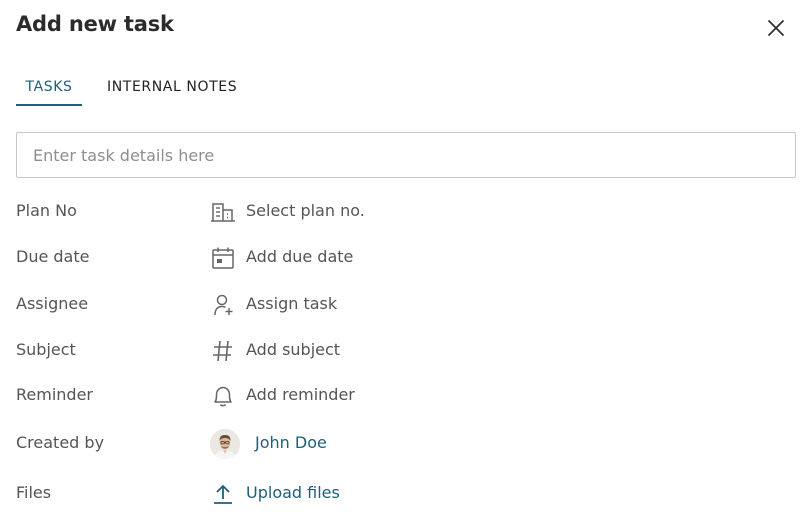 The width and height of the screenshot is (804, 518). Describe the element at coordinates (223, 212) in the screenshot. I see `building-icon` at that location.